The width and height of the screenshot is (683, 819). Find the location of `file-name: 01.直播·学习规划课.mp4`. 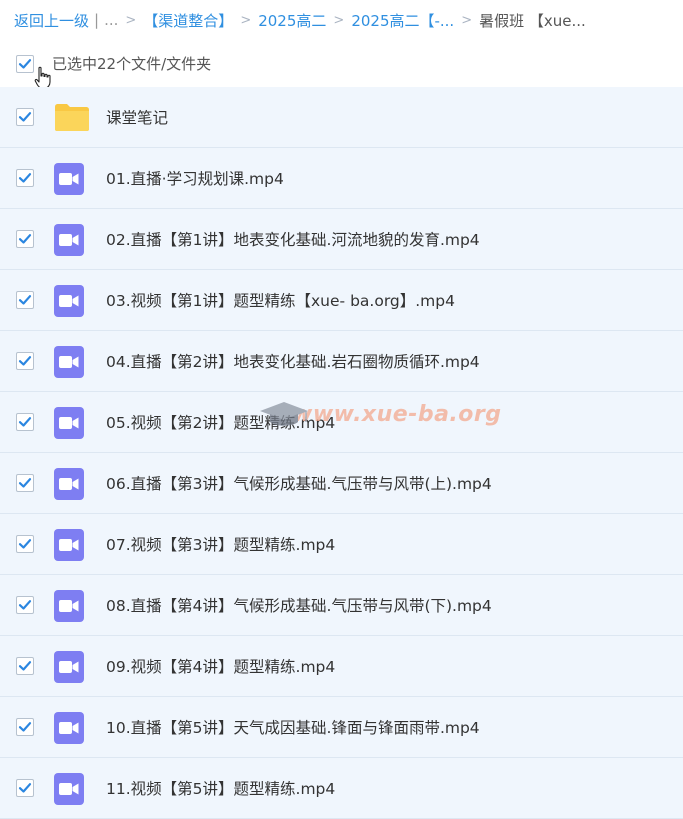

file-name: 01.直播·学习规划课.mp4 is located at coordinates (195, 178).